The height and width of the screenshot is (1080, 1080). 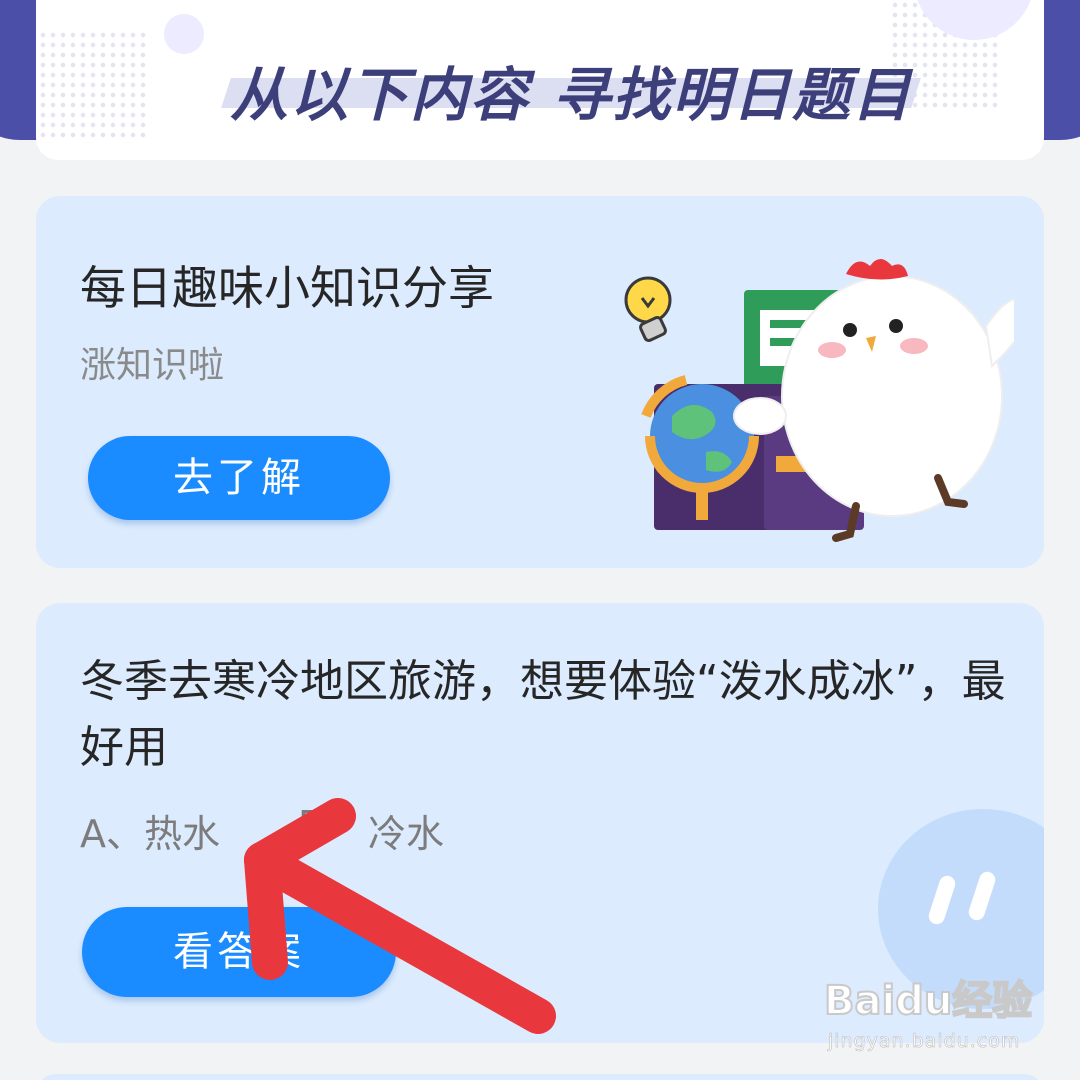 I want to click on header-card: 从以下内容 寻找明日题目, so click(x=540, y=80).